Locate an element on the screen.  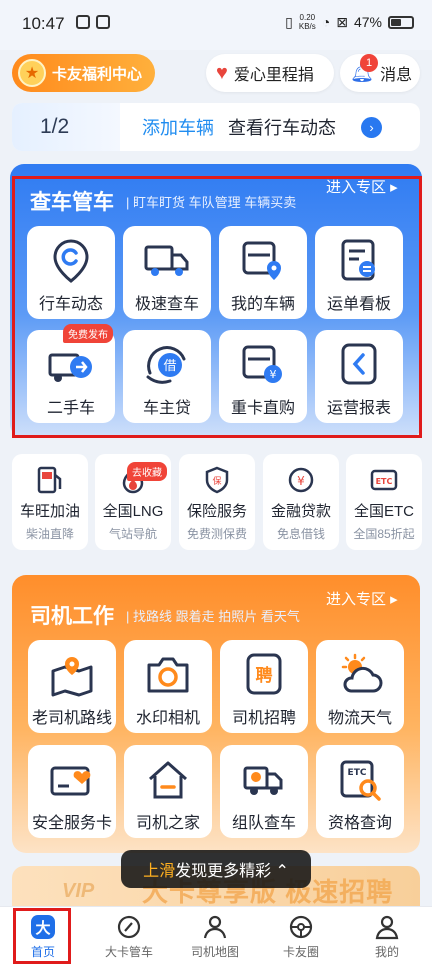
vehicle-section-title: 查车管车 is located at coordinates (72, 202).